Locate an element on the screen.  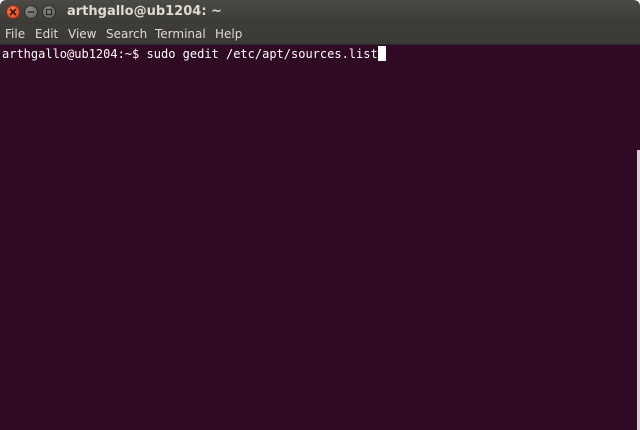
command-text: sudo gedit /etc/apt/sources.list is located at coordinates (262, 54).